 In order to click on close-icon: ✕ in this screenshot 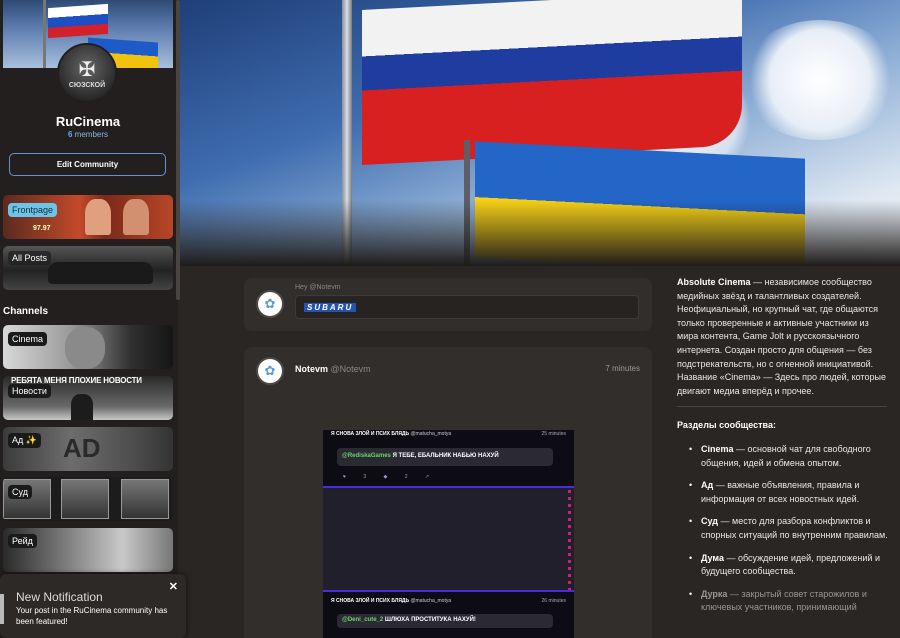, I will do `click(173, 586)`.